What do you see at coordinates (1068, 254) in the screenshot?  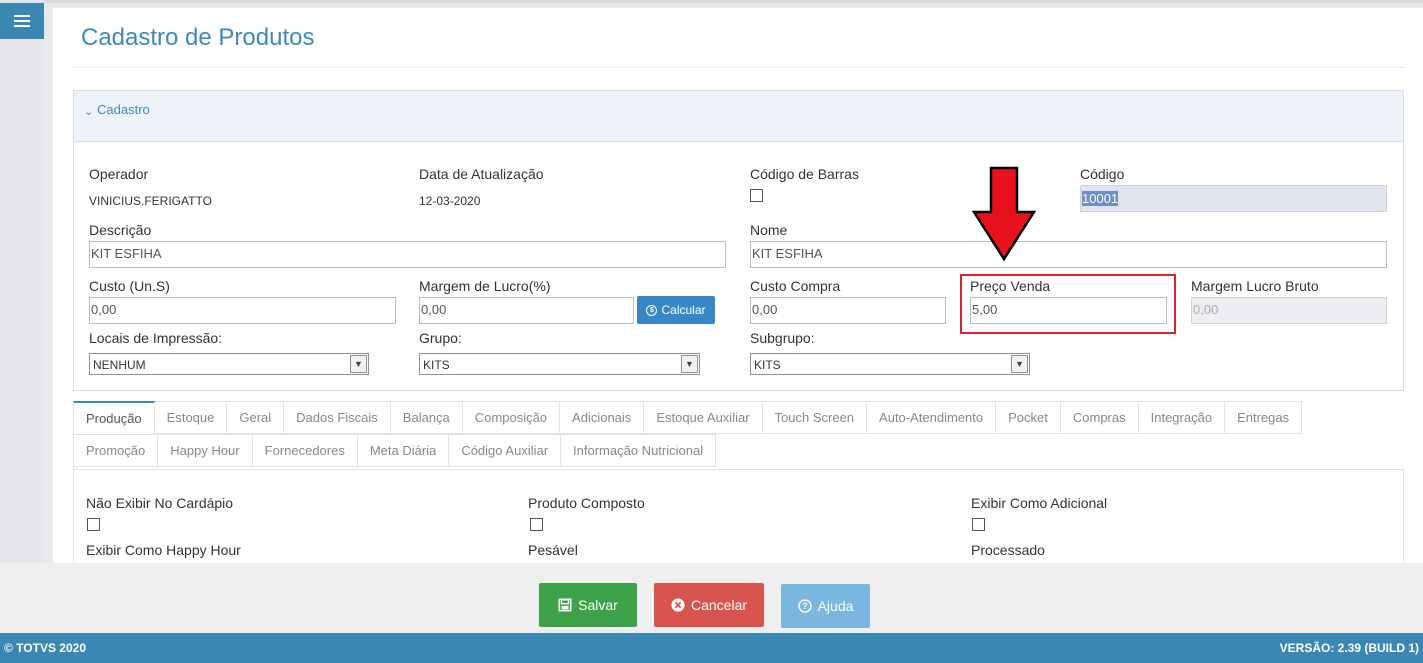 I see `nome-field: KIT ESFIHA` at bounding box center [1068, 254].